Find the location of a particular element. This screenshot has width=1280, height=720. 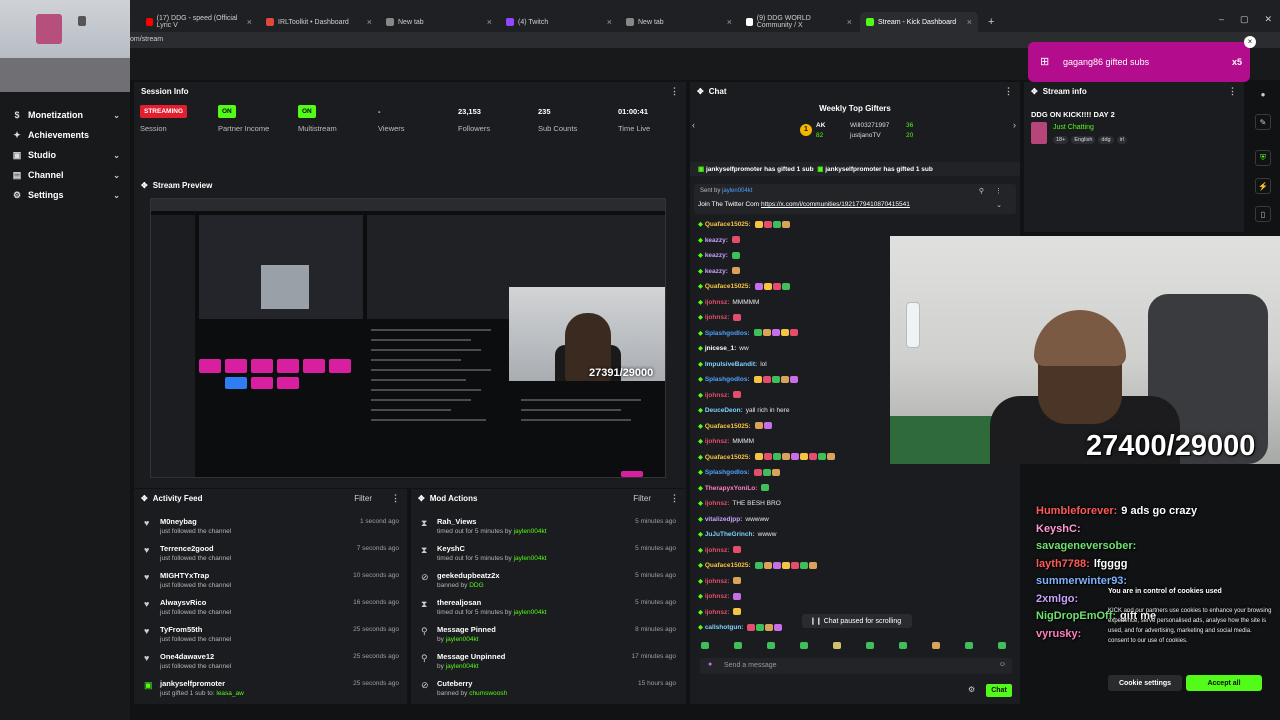

close-window-icon: ✕ is located at coordinates (1268, 19).